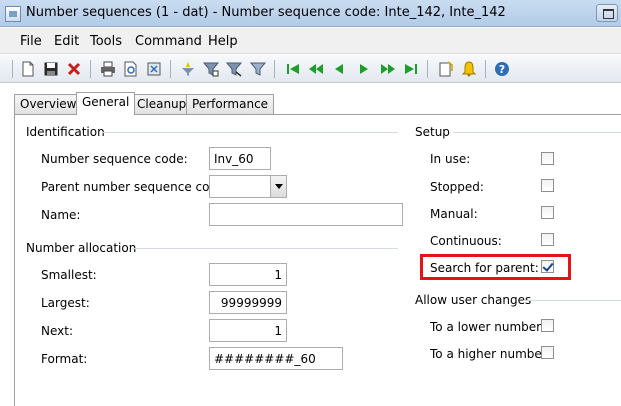 Image resolution: width=621 pixels, height=406 pixels. What do you see at coordinates (248, 330) in the screenshot?
I see `next-input` at bounding box center [248, 330].